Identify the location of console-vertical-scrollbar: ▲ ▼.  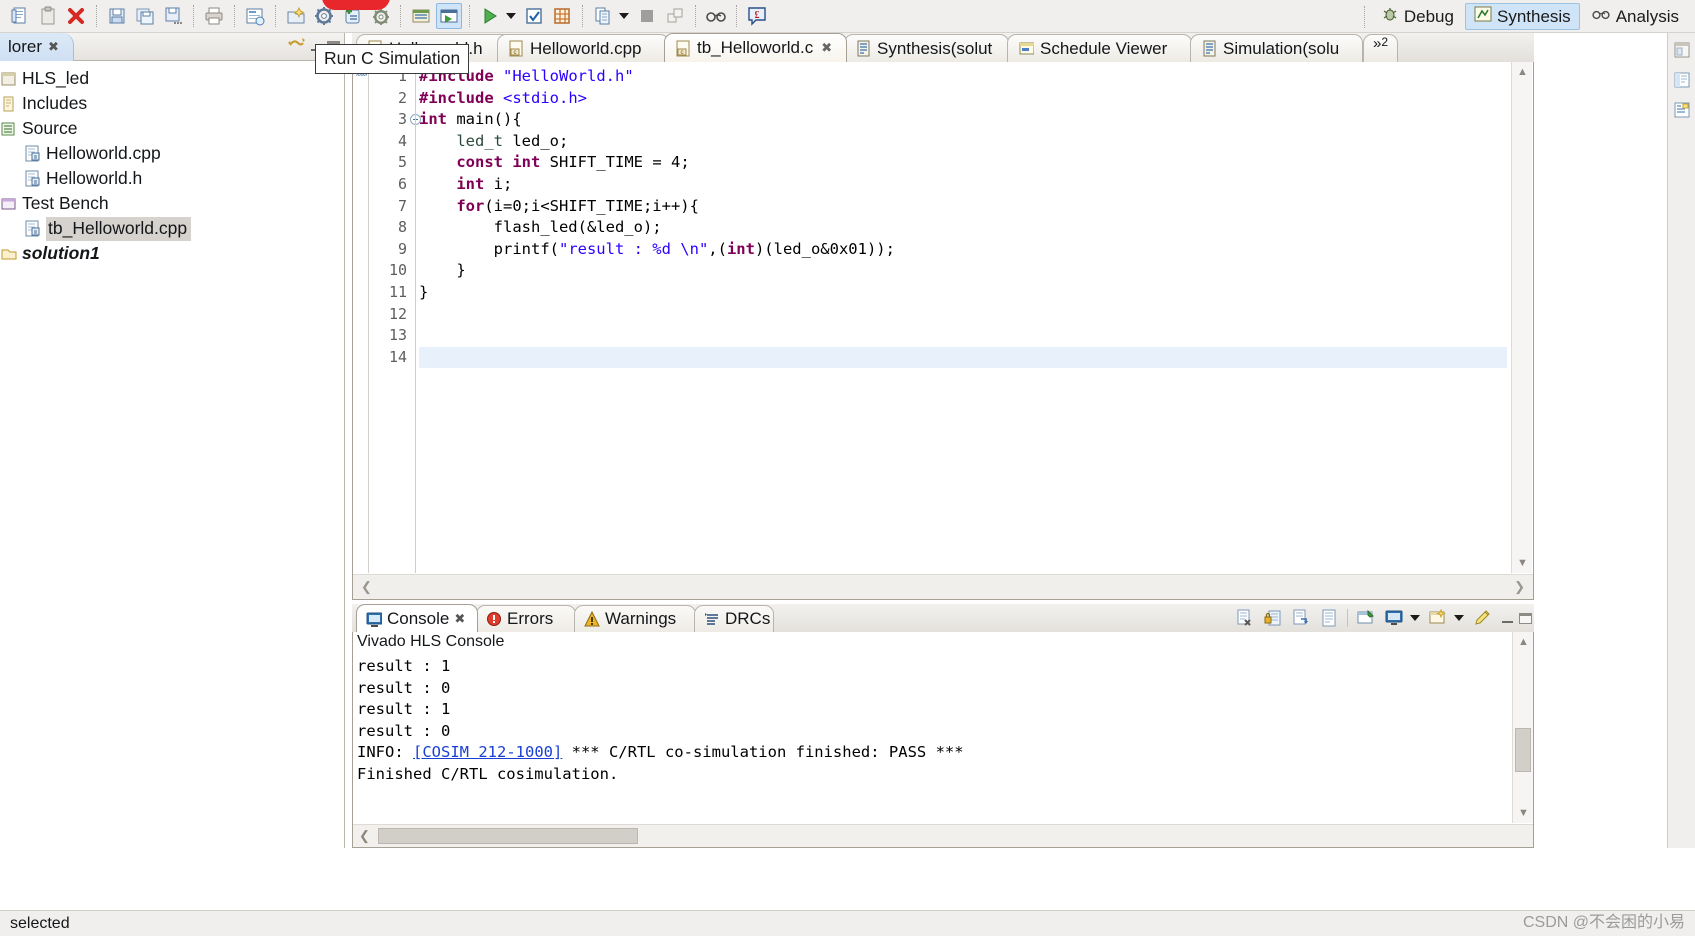
(1522, 727).